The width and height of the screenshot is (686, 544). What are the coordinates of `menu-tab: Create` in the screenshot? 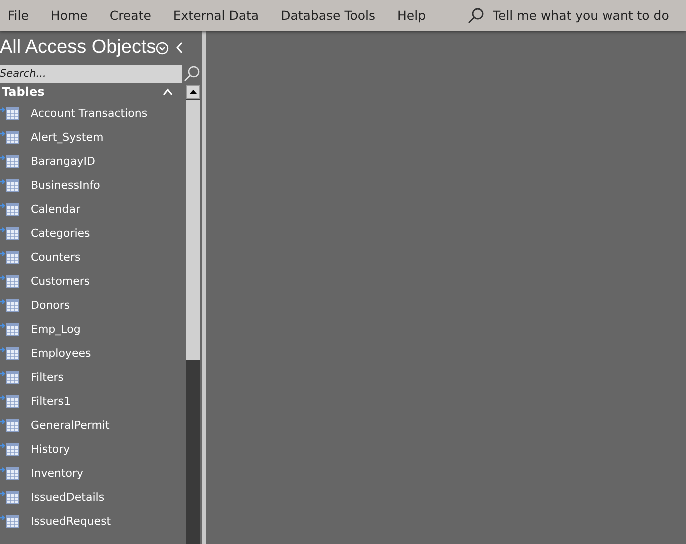 It's located at (131, 15).